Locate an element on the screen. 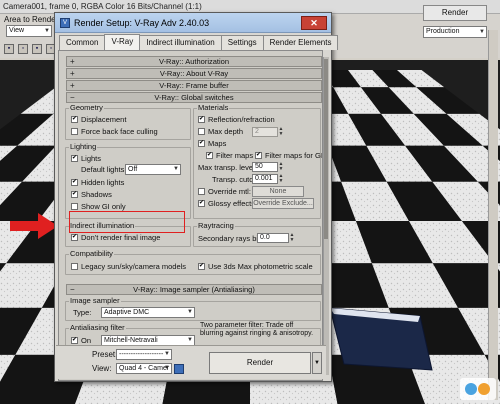 The width and height of the screenshot is (500, 404). rollout-about: + V-Ray:: About V-Ray is located at coordinates (194, 73).